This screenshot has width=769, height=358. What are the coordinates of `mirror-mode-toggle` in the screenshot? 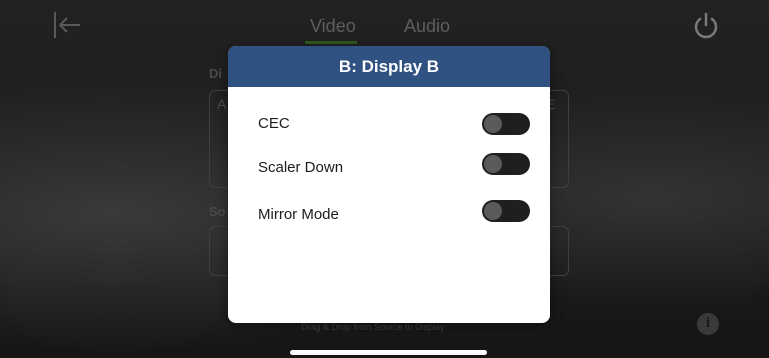 It's located at (506, 211).